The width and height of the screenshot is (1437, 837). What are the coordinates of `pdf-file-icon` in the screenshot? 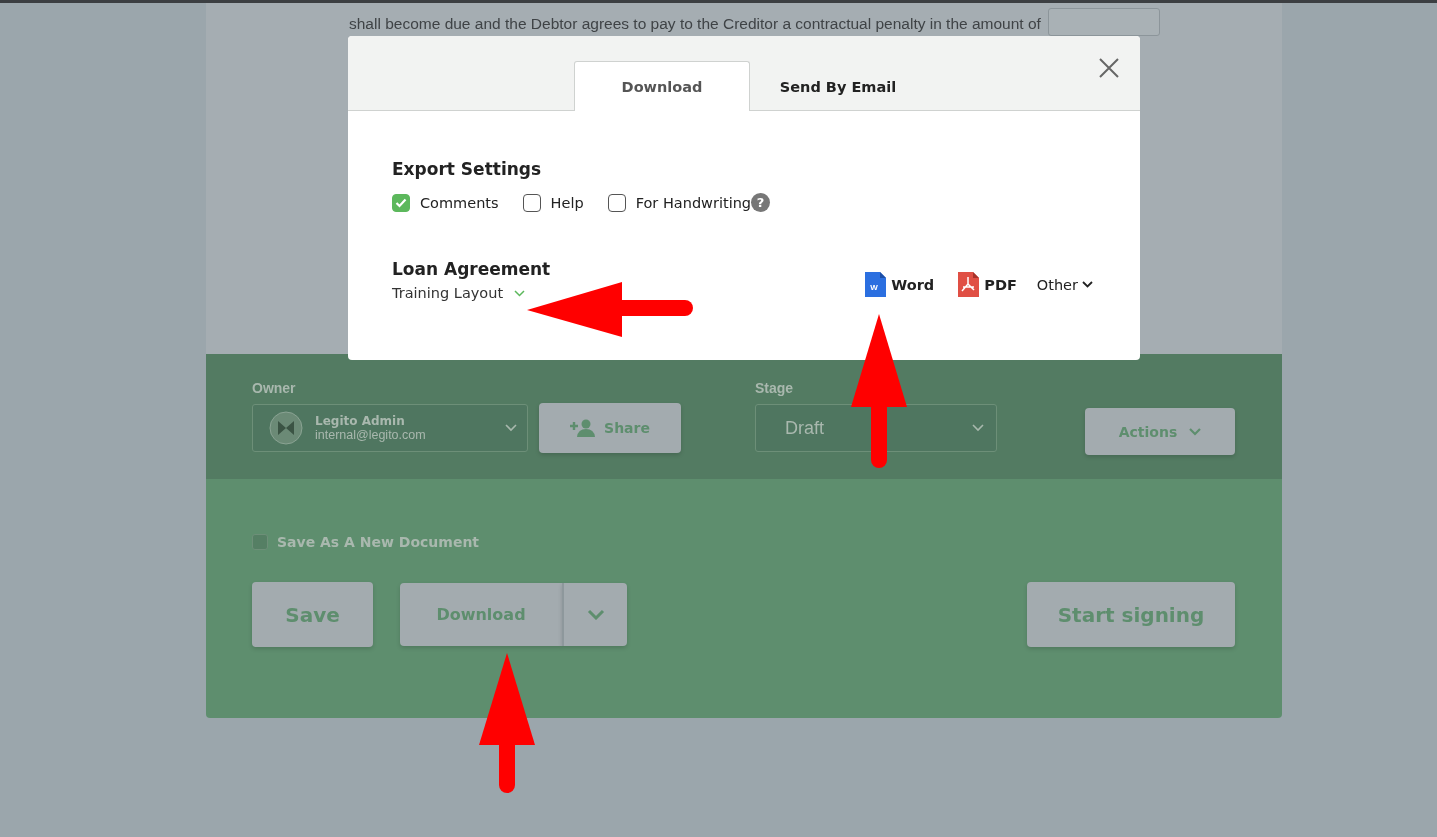 It's located at (969, 284).